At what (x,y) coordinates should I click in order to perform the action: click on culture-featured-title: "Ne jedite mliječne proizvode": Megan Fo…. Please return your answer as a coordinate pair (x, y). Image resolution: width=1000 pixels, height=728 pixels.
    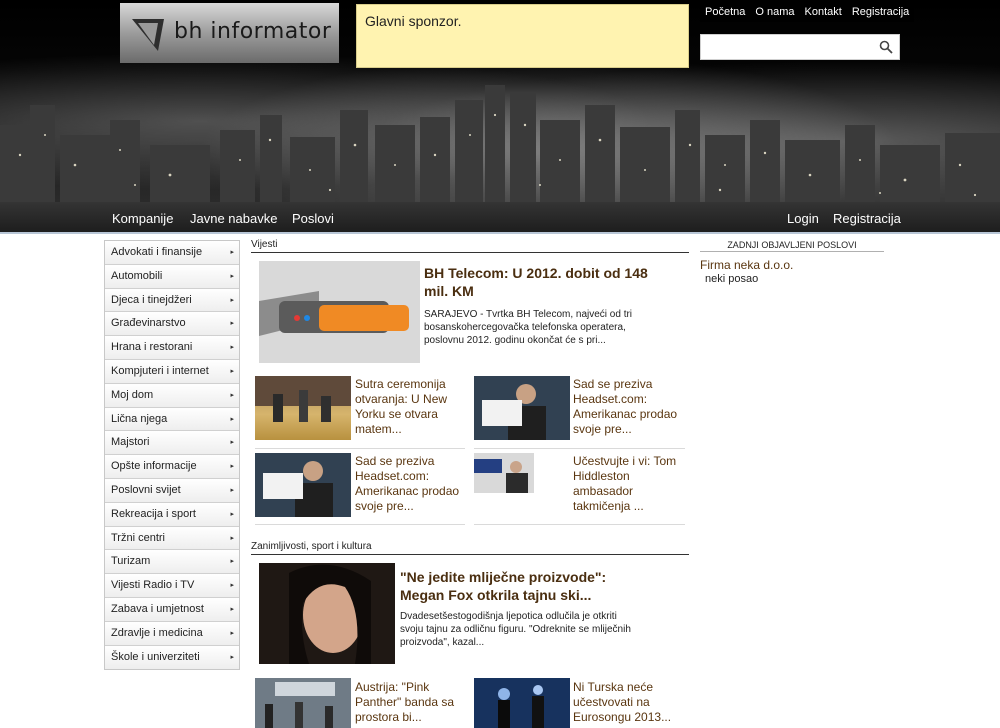
    Looking at the image, I should click on (520, 586).